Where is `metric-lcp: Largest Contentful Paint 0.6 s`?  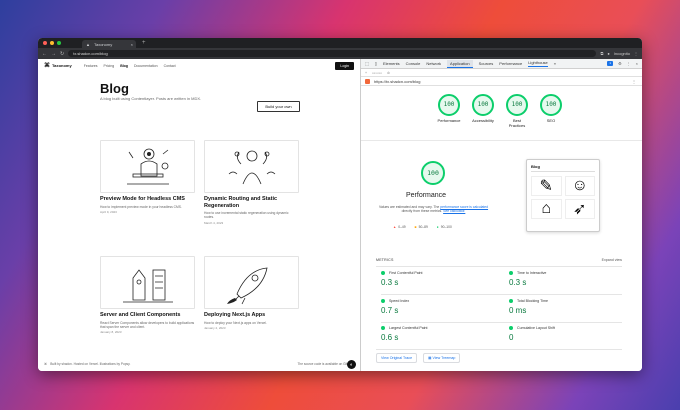
metric-lcp: Largest Contentful Paint 0.6 s is located at coordinates (404, 334).